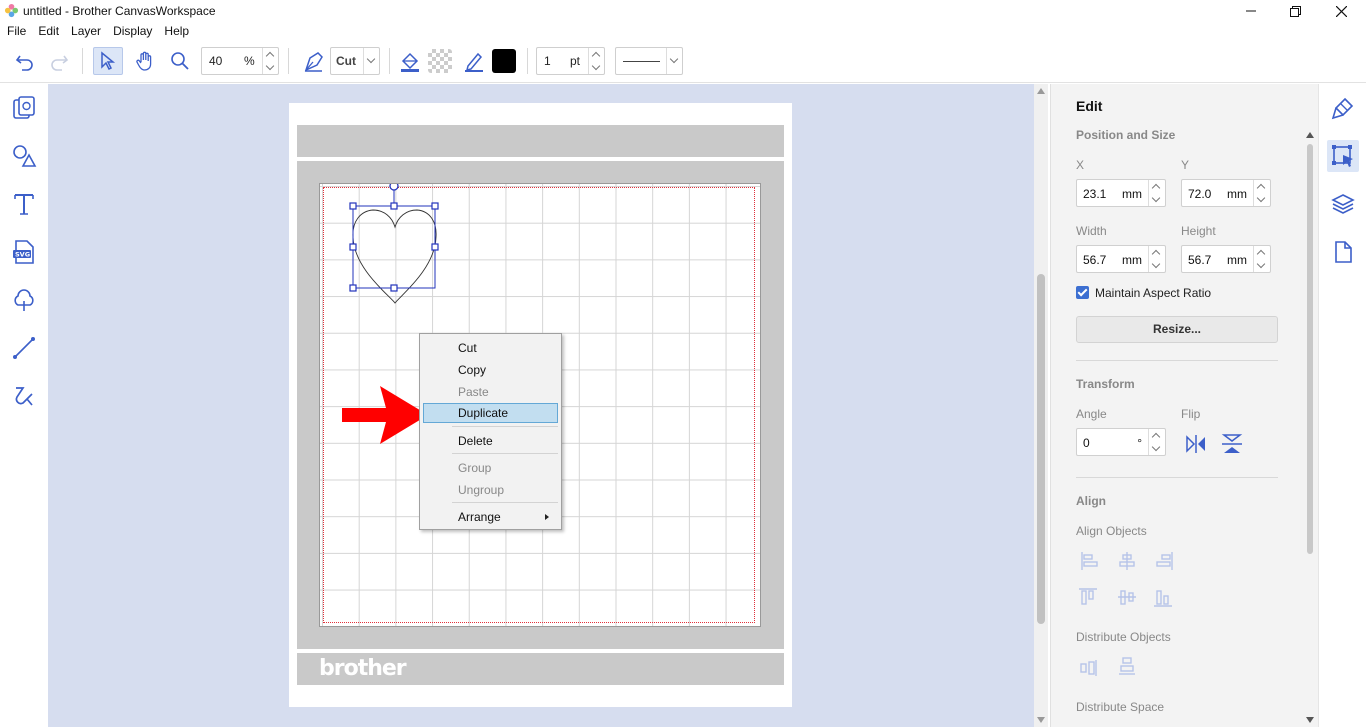 Image resolution: width=1366 pixels, height=727 pixels. What do you see at coordinates (355, 61) in the screenshot?
I see `mode-dropdown: Cut` at bounding box center [355, 61].